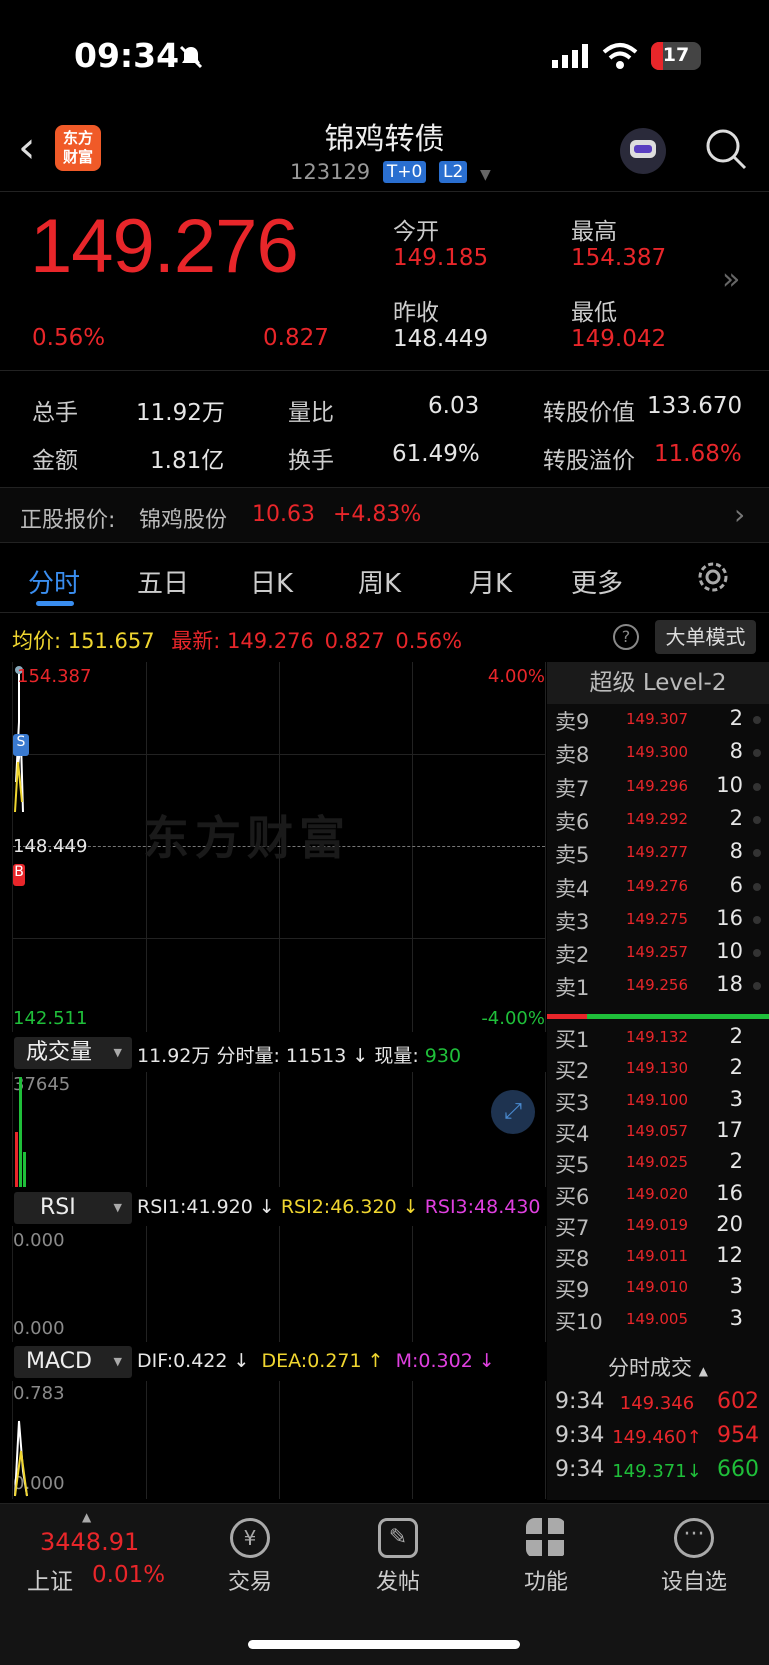 This screenshot has height=1665, width=769. Describe the element at coordinates (279, 1440) in the screenshot. I see `macd-chart: 0.783 0.000` at that location.